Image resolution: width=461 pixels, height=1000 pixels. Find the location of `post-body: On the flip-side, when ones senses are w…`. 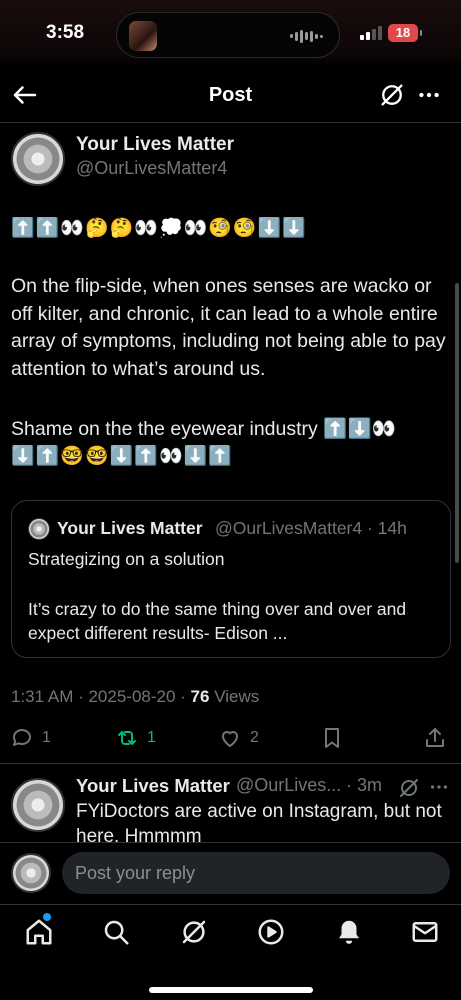

post-body: On the flip-side, when ones senses are w… is located at coordinates (228, 327).